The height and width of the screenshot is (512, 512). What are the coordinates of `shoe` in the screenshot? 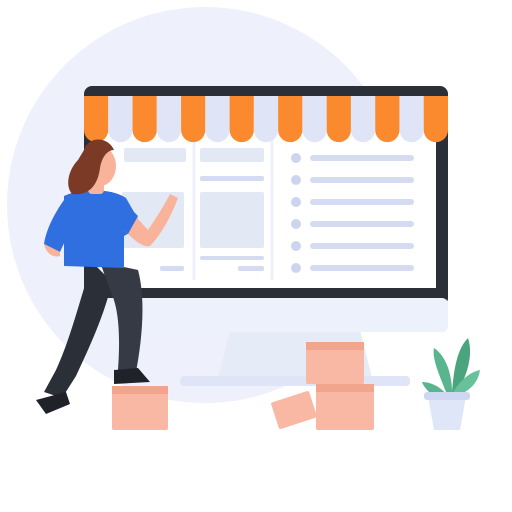 It's located at (53, 403).